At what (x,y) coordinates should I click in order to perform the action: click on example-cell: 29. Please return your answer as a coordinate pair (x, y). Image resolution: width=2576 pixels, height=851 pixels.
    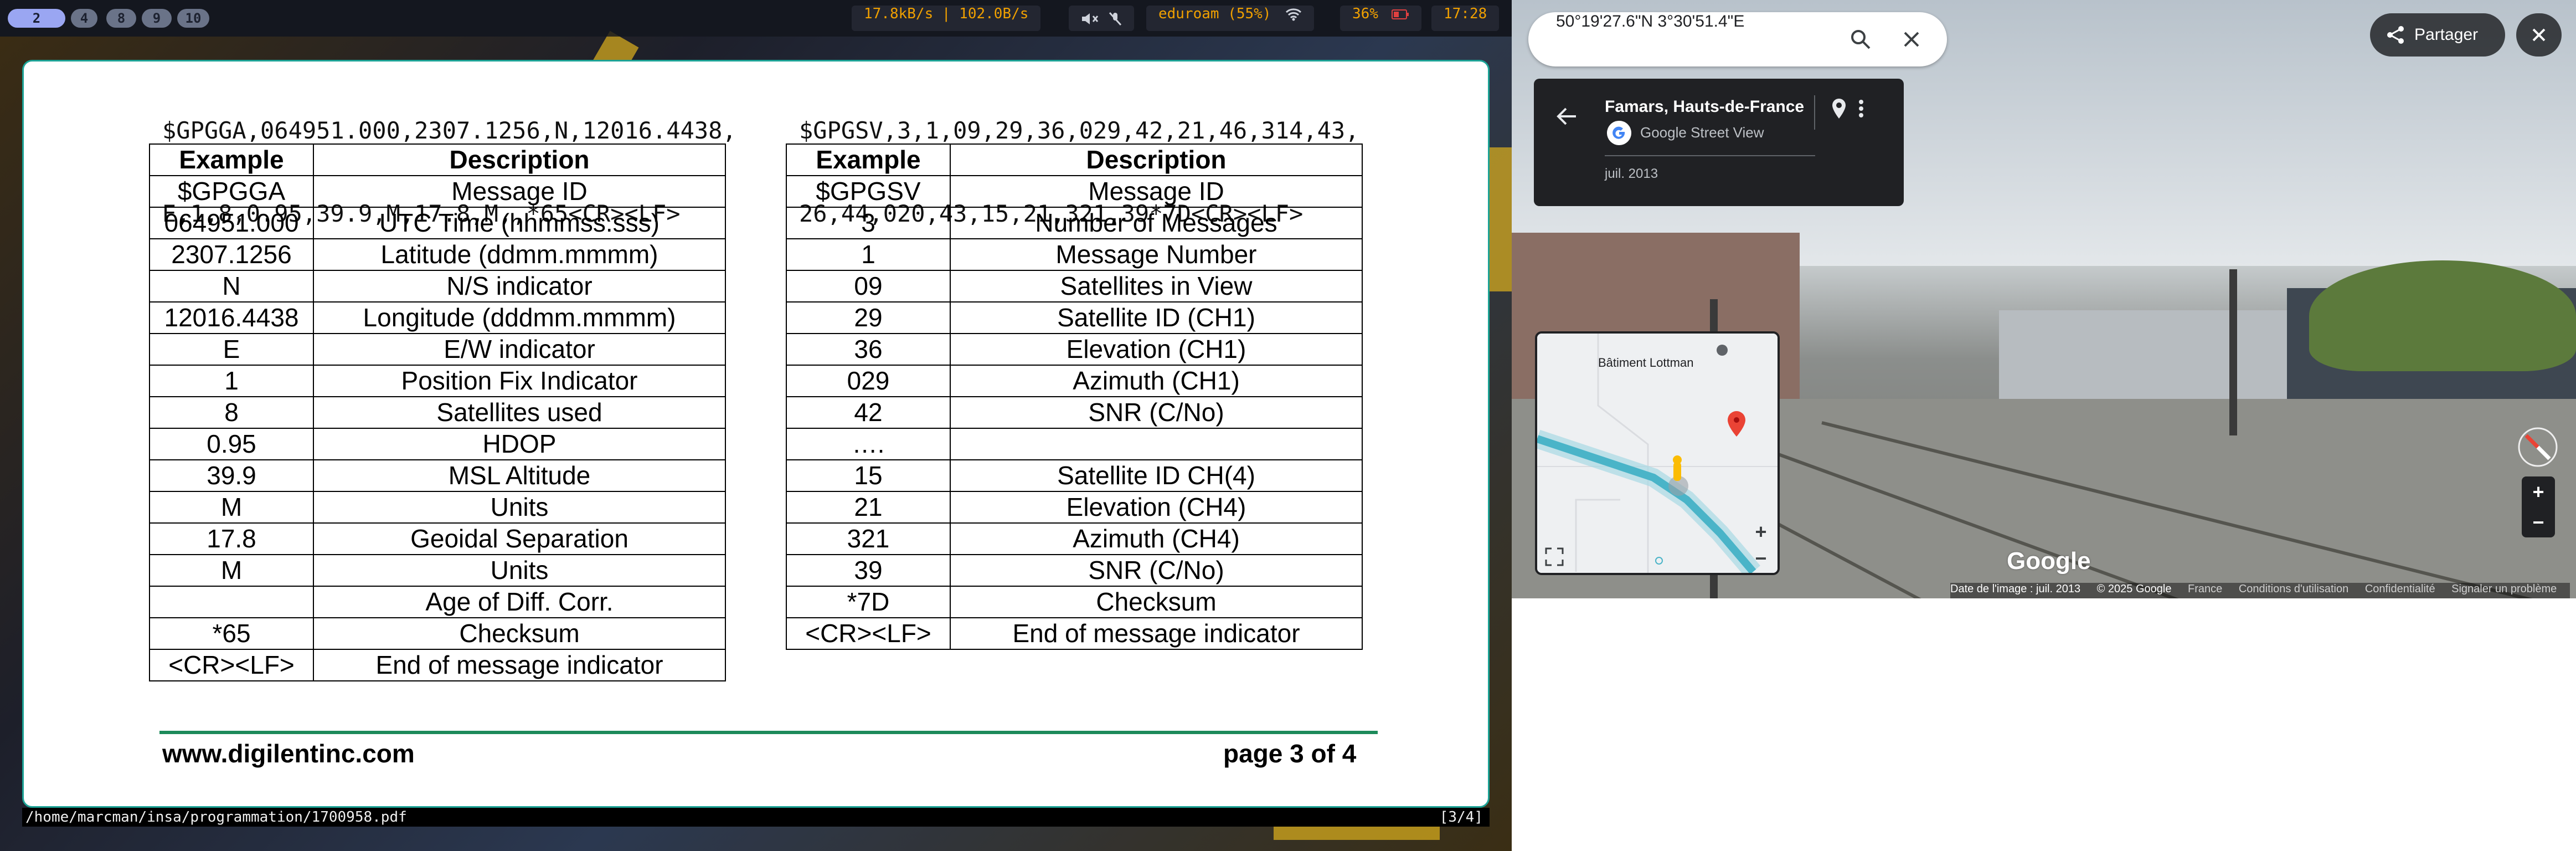
    Looking at the image, I should click on (868, 317).